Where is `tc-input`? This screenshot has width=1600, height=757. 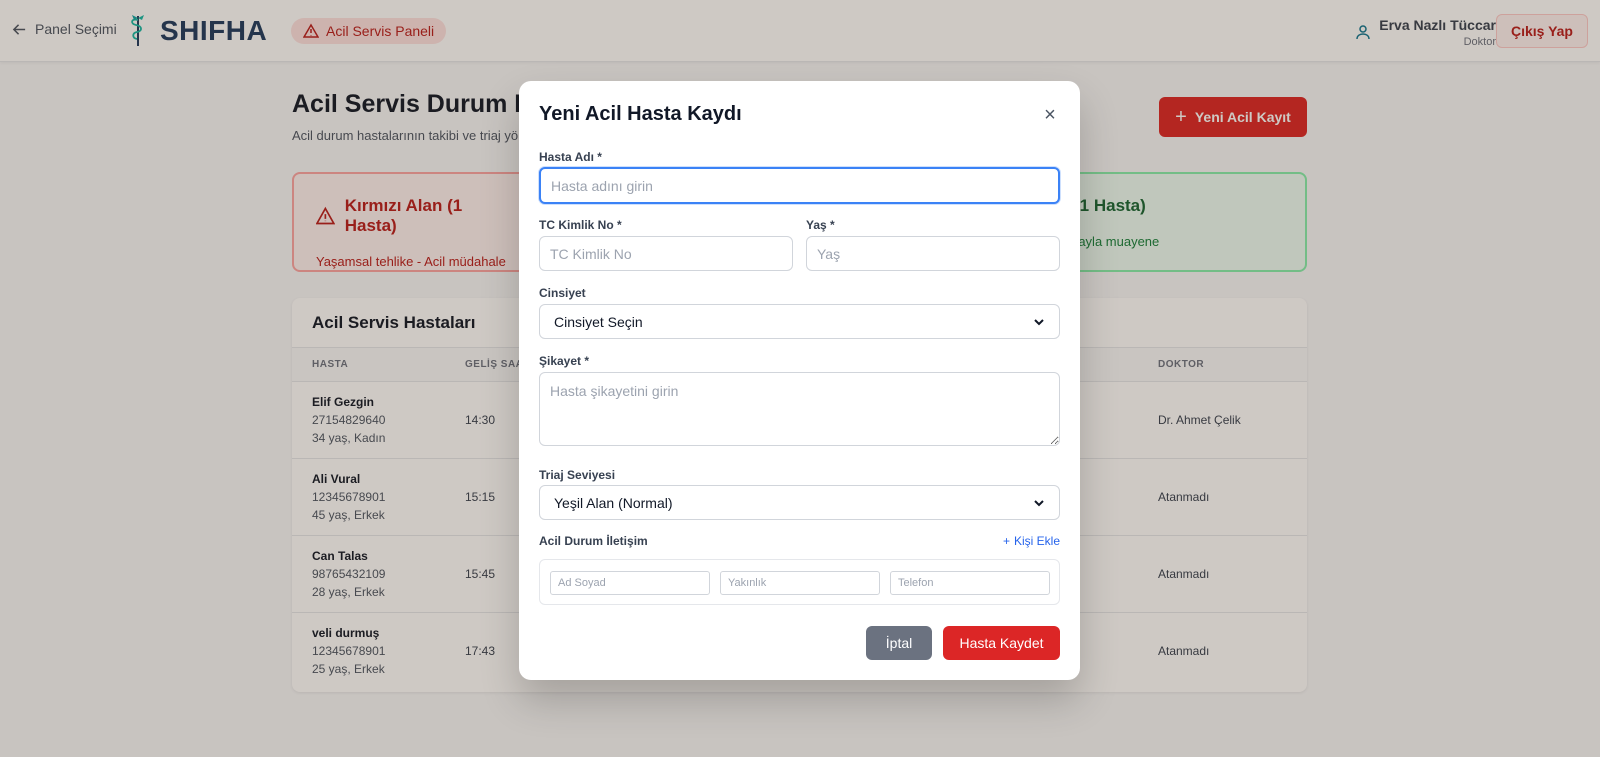 tc-input is located at coordinates (666, 253).